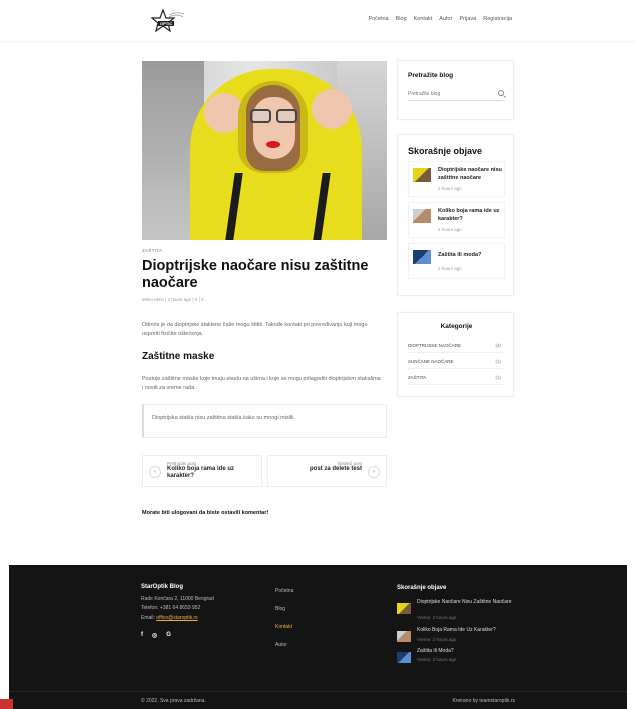 This screenshot has height=709, width=636. I want to click on footer-link-autor: Autor, so click(284, 645).